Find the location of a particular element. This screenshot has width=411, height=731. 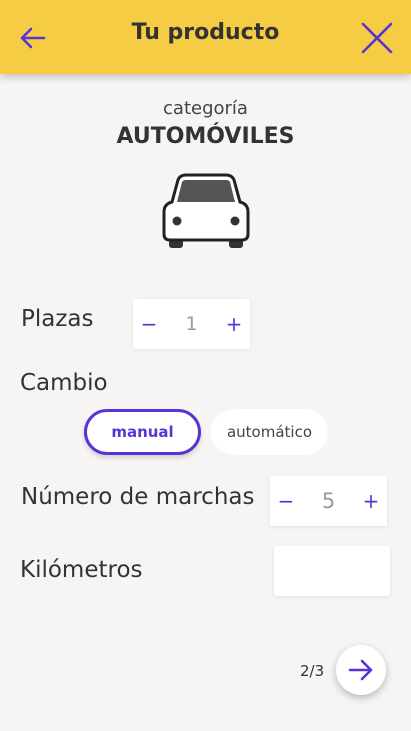

arrow-right-icon is located at coordinates (360, 670).